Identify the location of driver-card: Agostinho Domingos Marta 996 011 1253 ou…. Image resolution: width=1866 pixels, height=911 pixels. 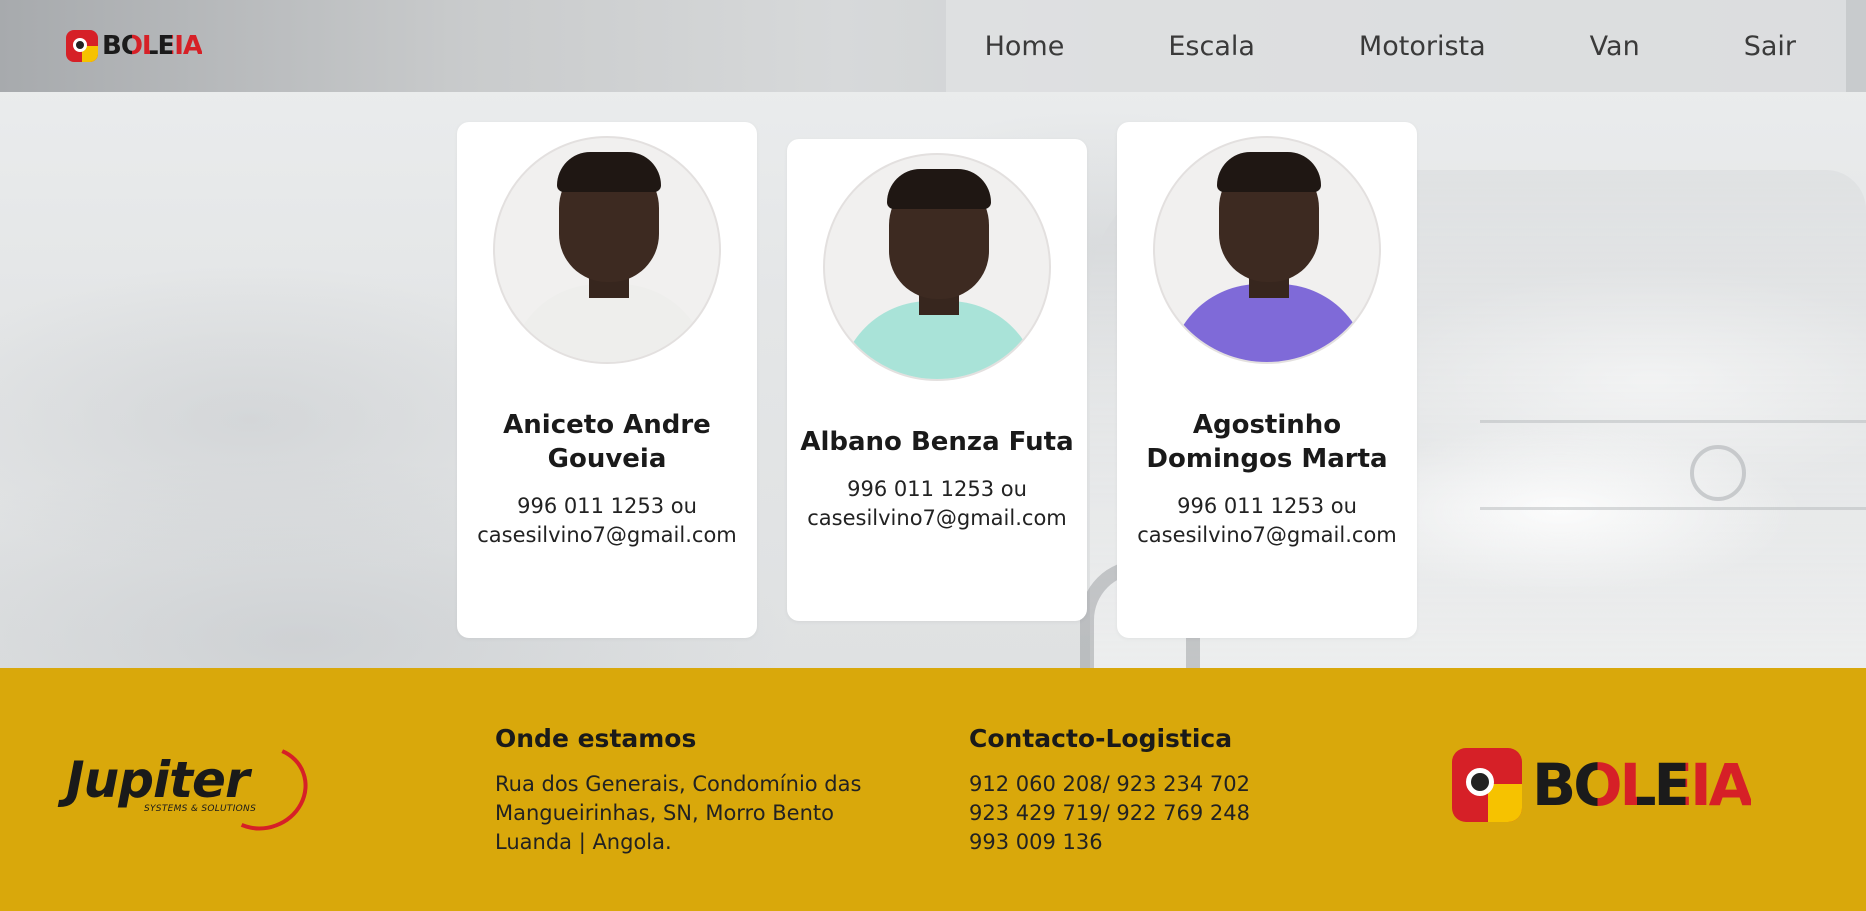
(1267, 380).